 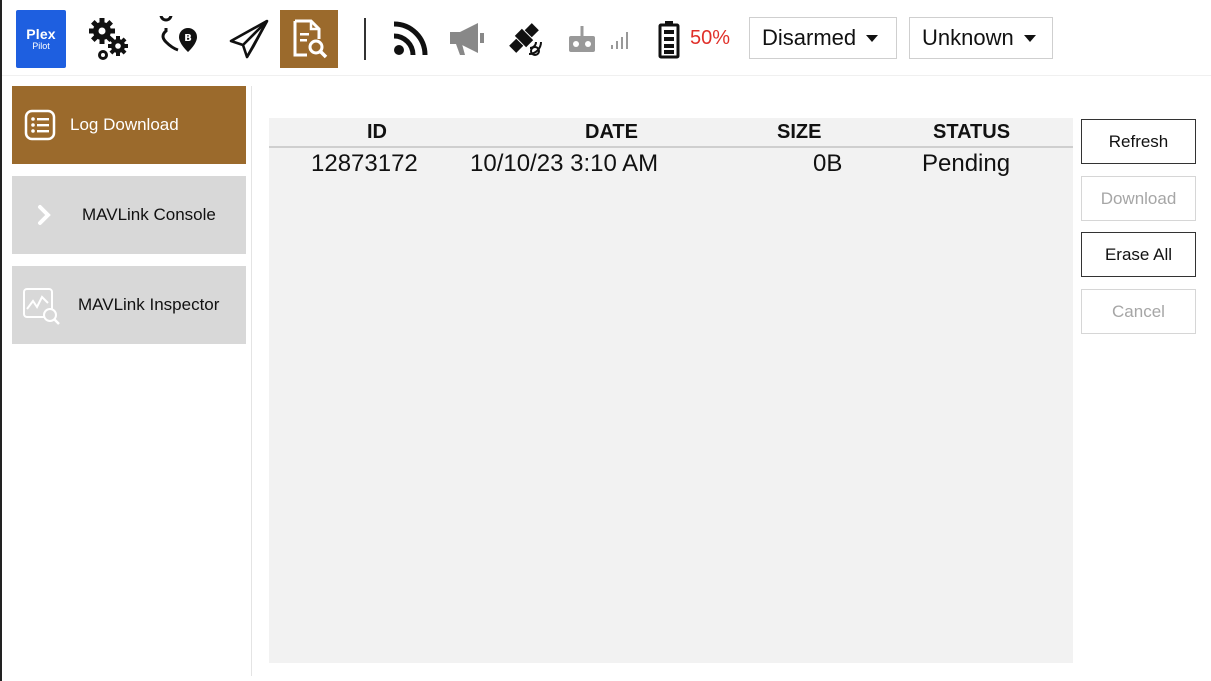 What do you see at coordinates (124, 124) in the screenshot?
I see `sidebar-item-label: Log Download` at bounding box center [124, 124].